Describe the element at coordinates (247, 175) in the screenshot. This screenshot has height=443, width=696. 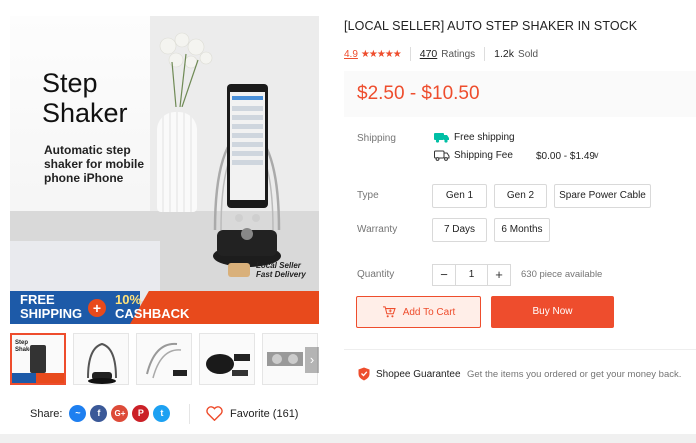
I see `step-shaker-device` at that location.